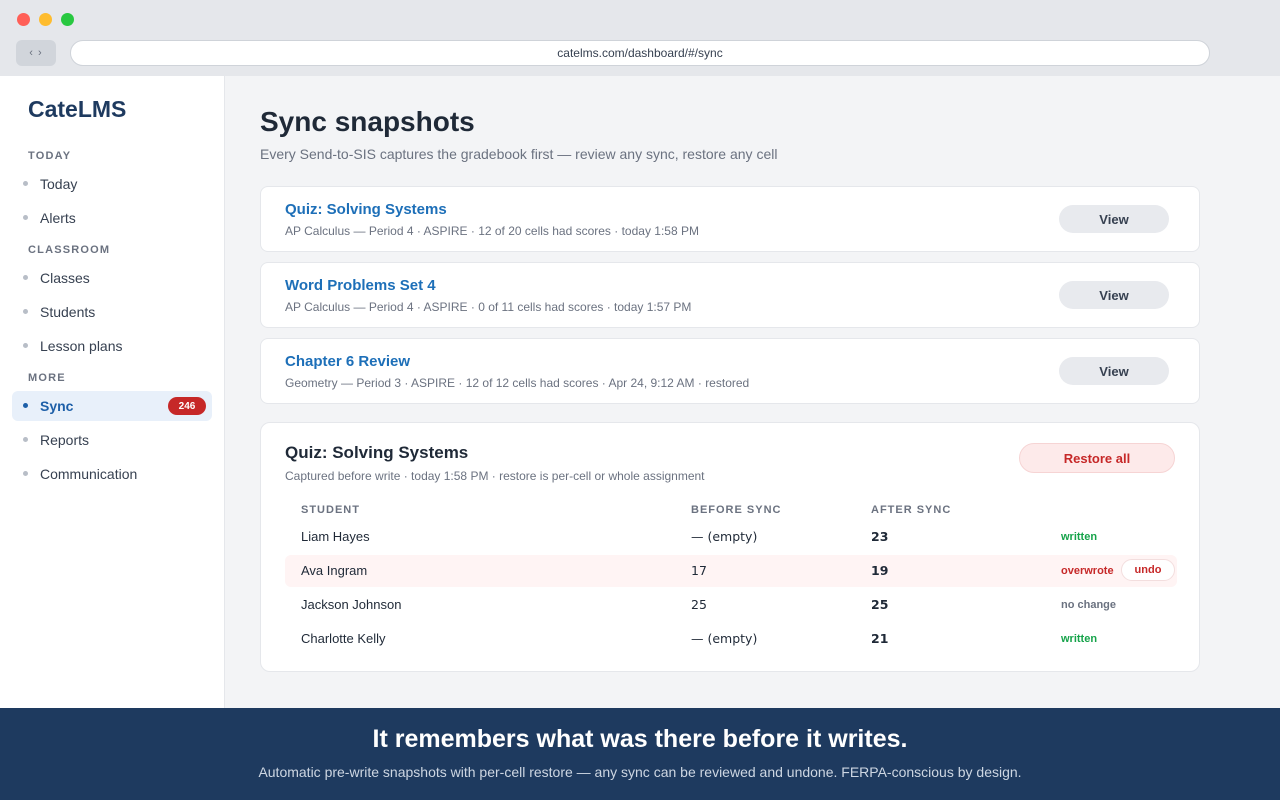  Describe the element at coordinates (366, 209) in the screenshot. I see `snapshot-title-link: Quiz: Solving Systems` at that location.